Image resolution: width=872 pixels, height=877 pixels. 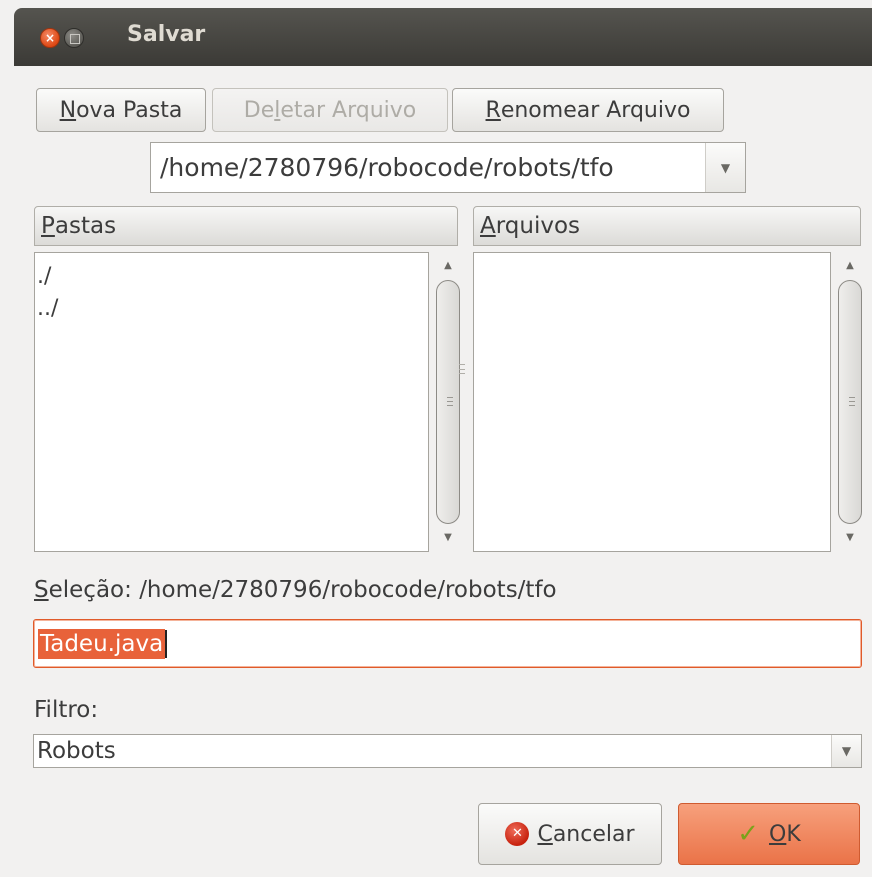 What do you see at coordinates (652, 402) in the screenshot?
I see `files-list` at bounding box center [652, 402].